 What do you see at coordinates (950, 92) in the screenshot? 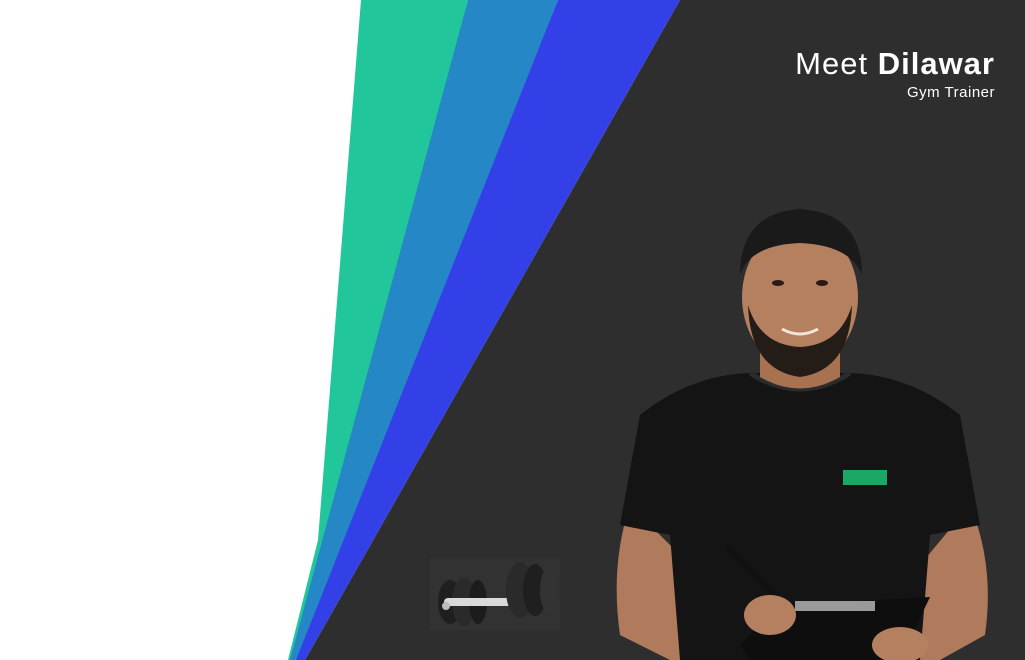
I see `trainer-role: Gym Trainer` at bounding box center [950, 92].